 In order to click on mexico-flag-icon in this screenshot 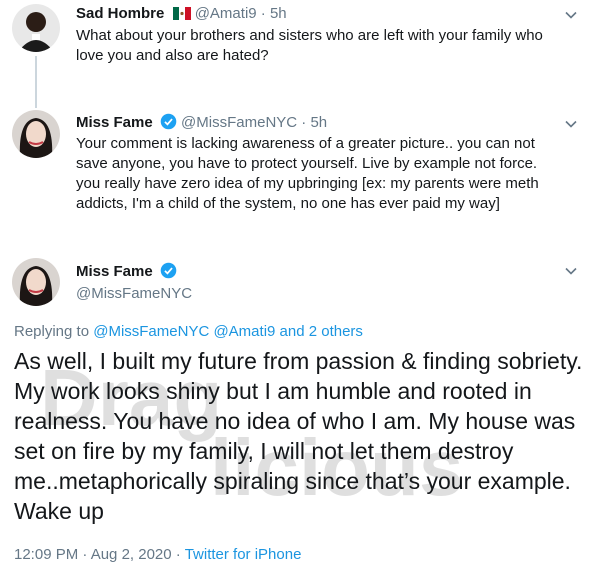, I will do `click(181, 16)`.